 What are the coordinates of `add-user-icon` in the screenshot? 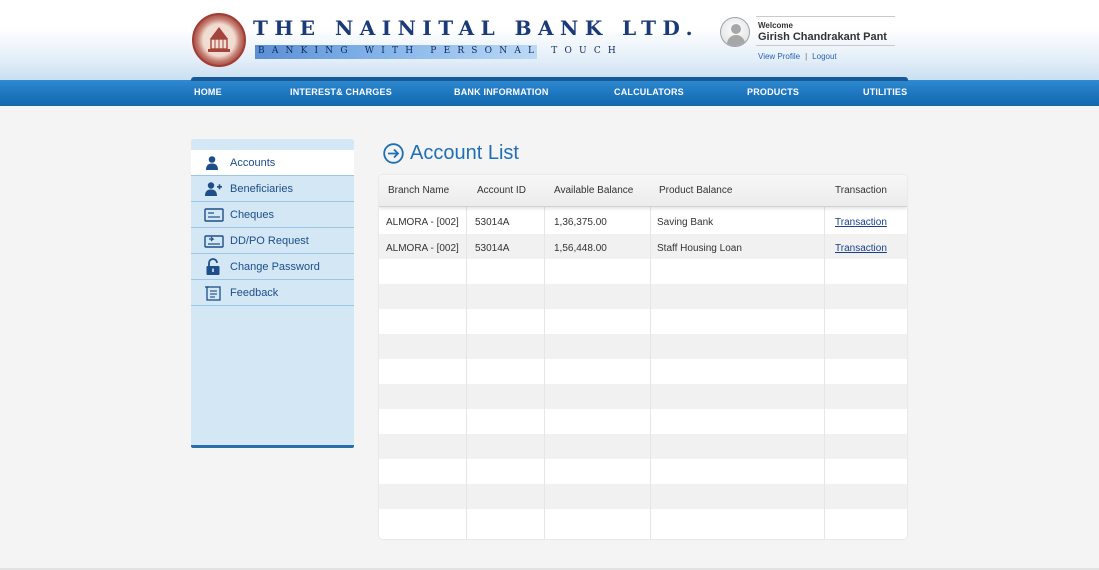 It's located at (213, 189).